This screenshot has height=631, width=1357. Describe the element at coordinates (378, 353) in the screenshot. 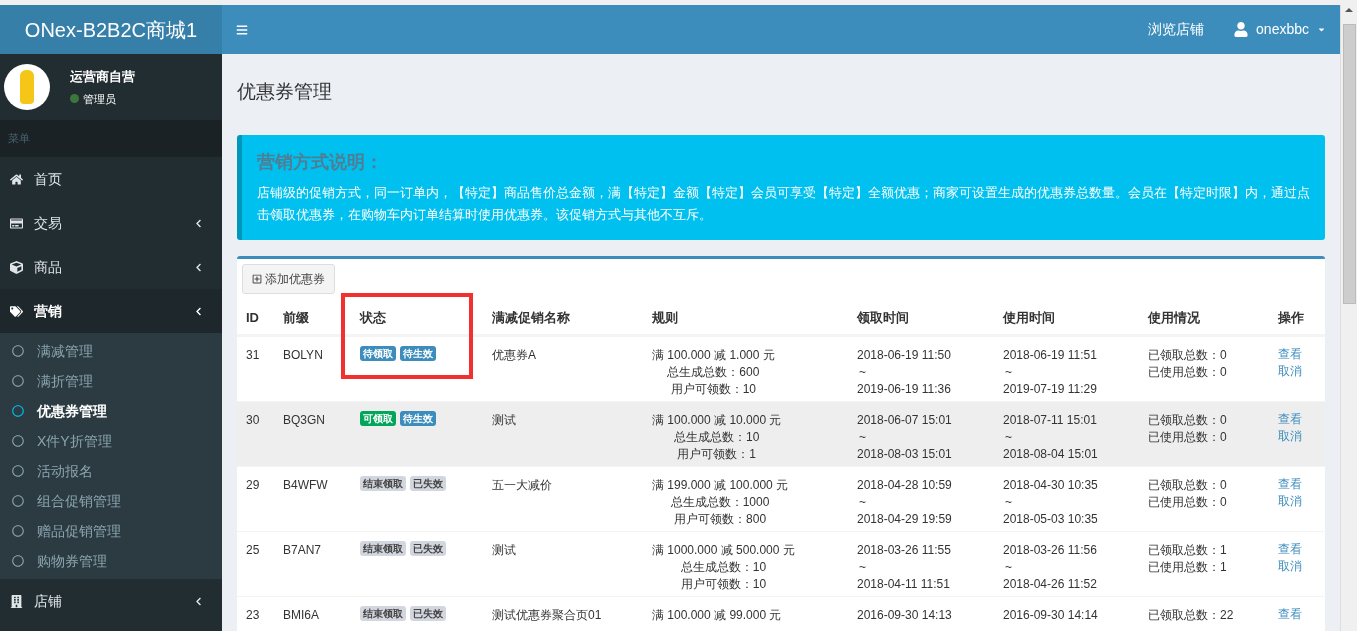

I see `status-badge: 待领取` at that location.